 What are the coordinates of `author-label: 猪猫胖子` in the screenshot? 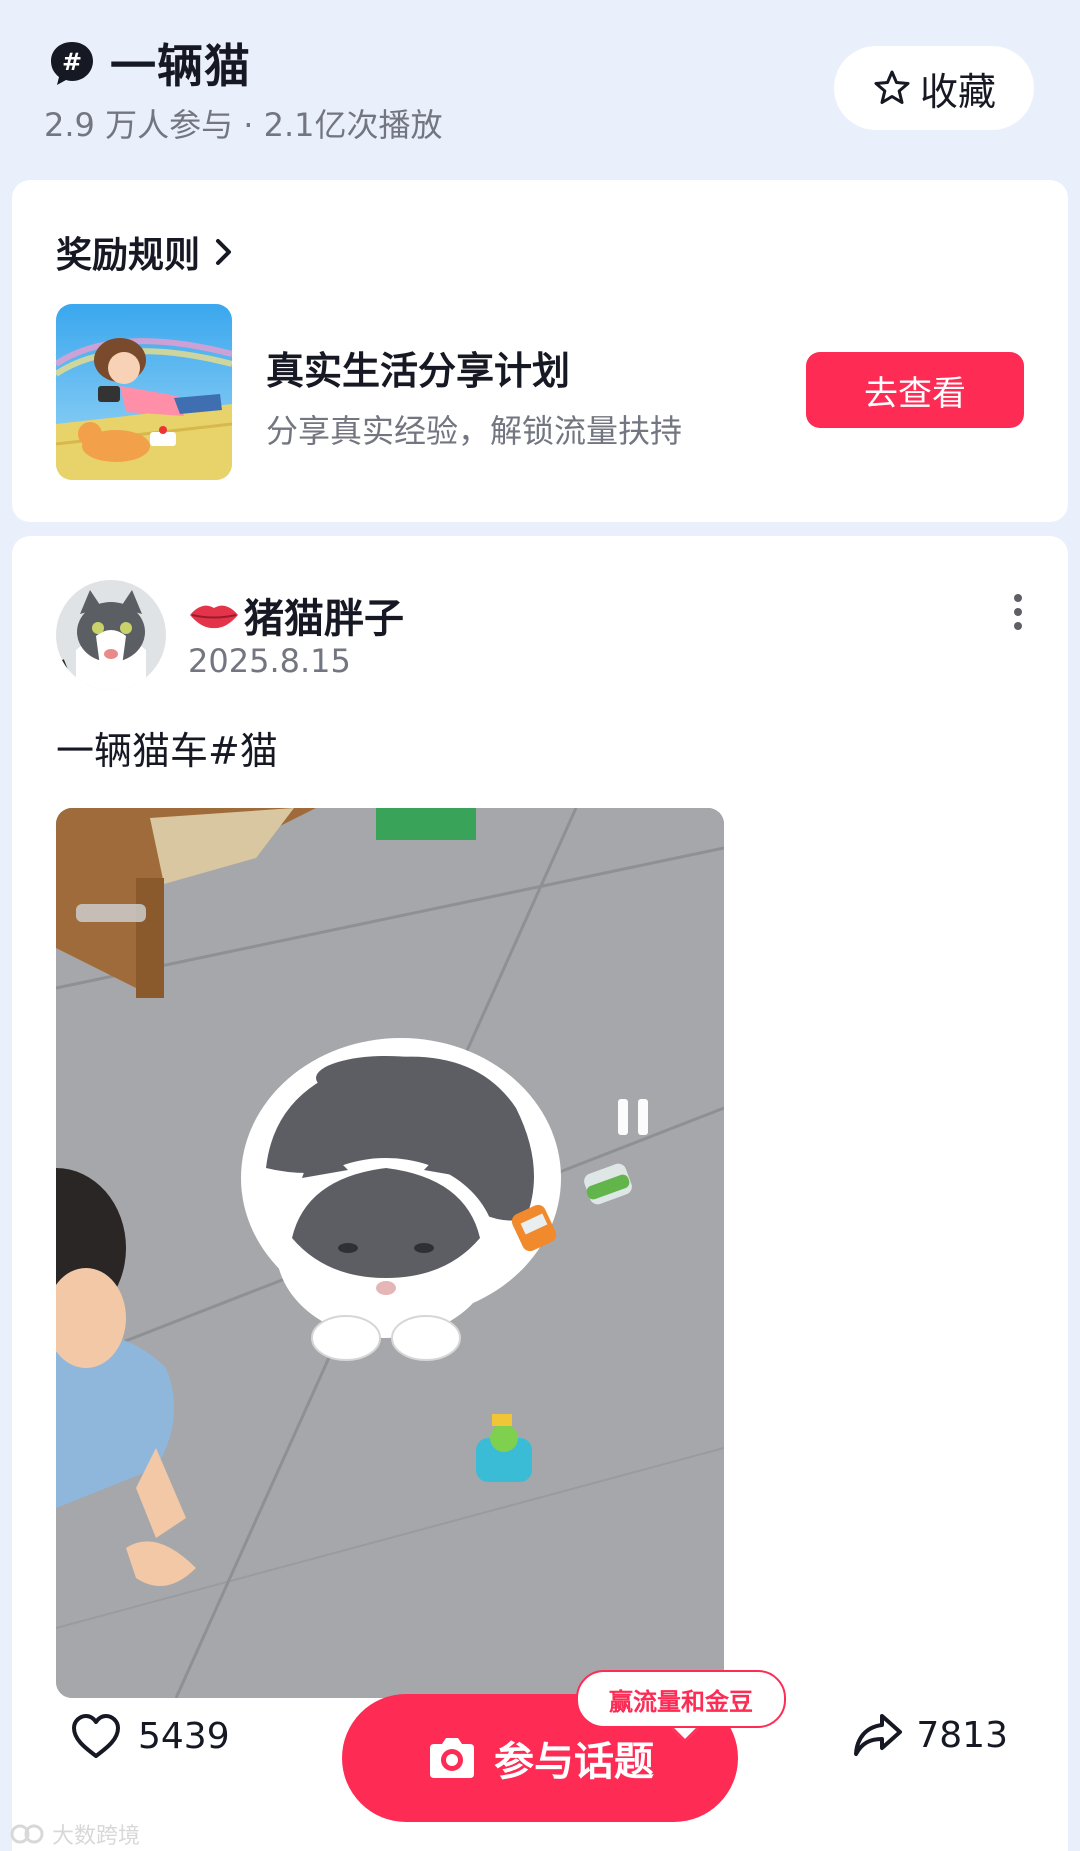 It's located at (324, 619).